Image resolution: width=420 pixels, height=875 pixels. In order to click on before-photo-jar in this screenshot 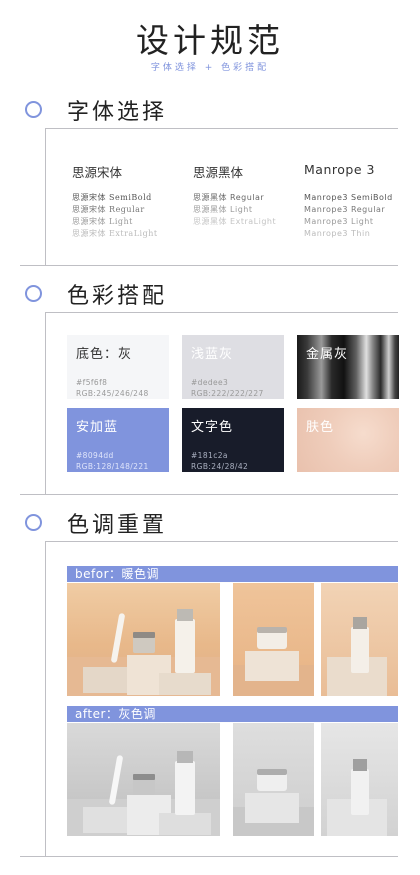, I will do `click(273, 639)`.